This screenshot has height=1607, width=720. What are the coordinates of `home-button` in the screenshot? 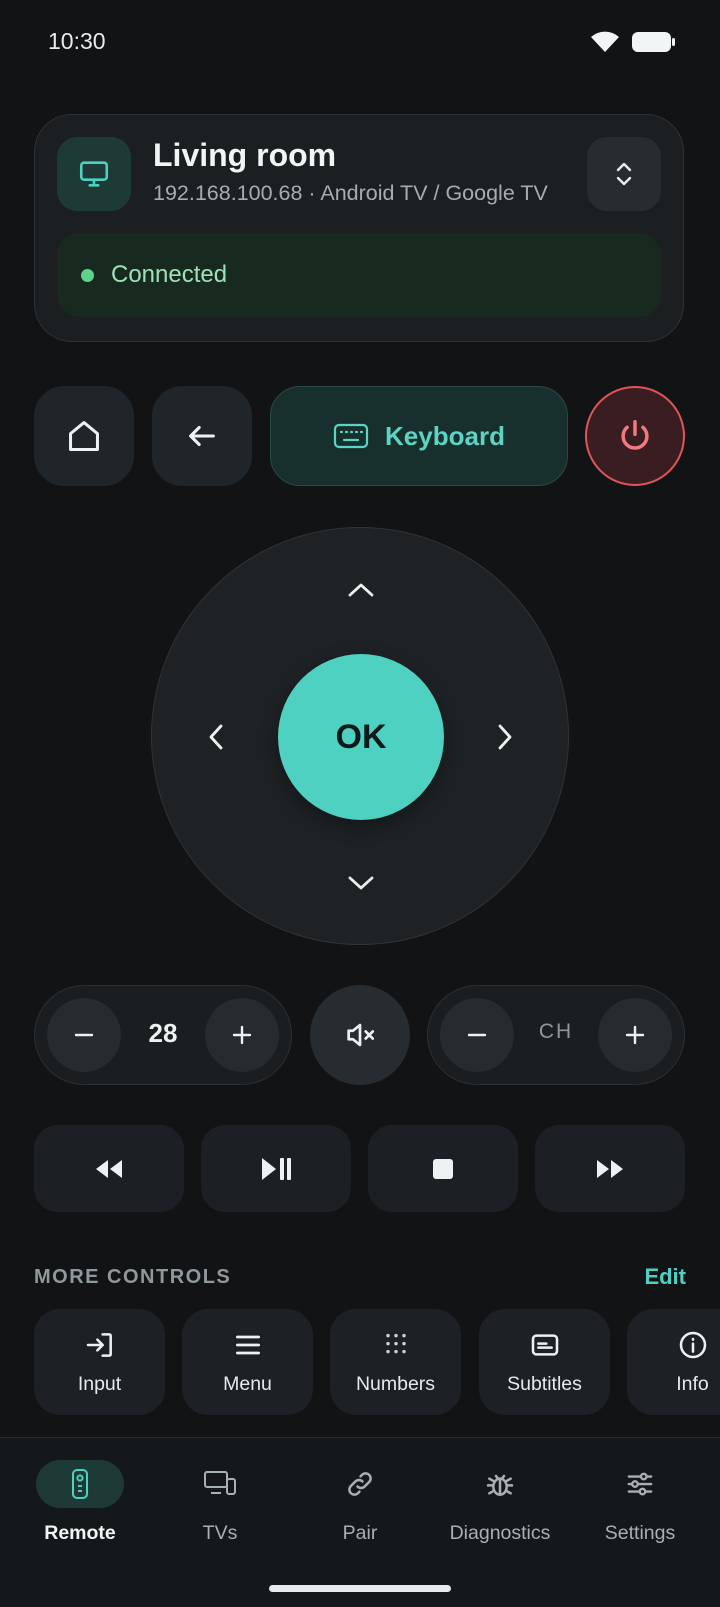 It's located at (84, 436).